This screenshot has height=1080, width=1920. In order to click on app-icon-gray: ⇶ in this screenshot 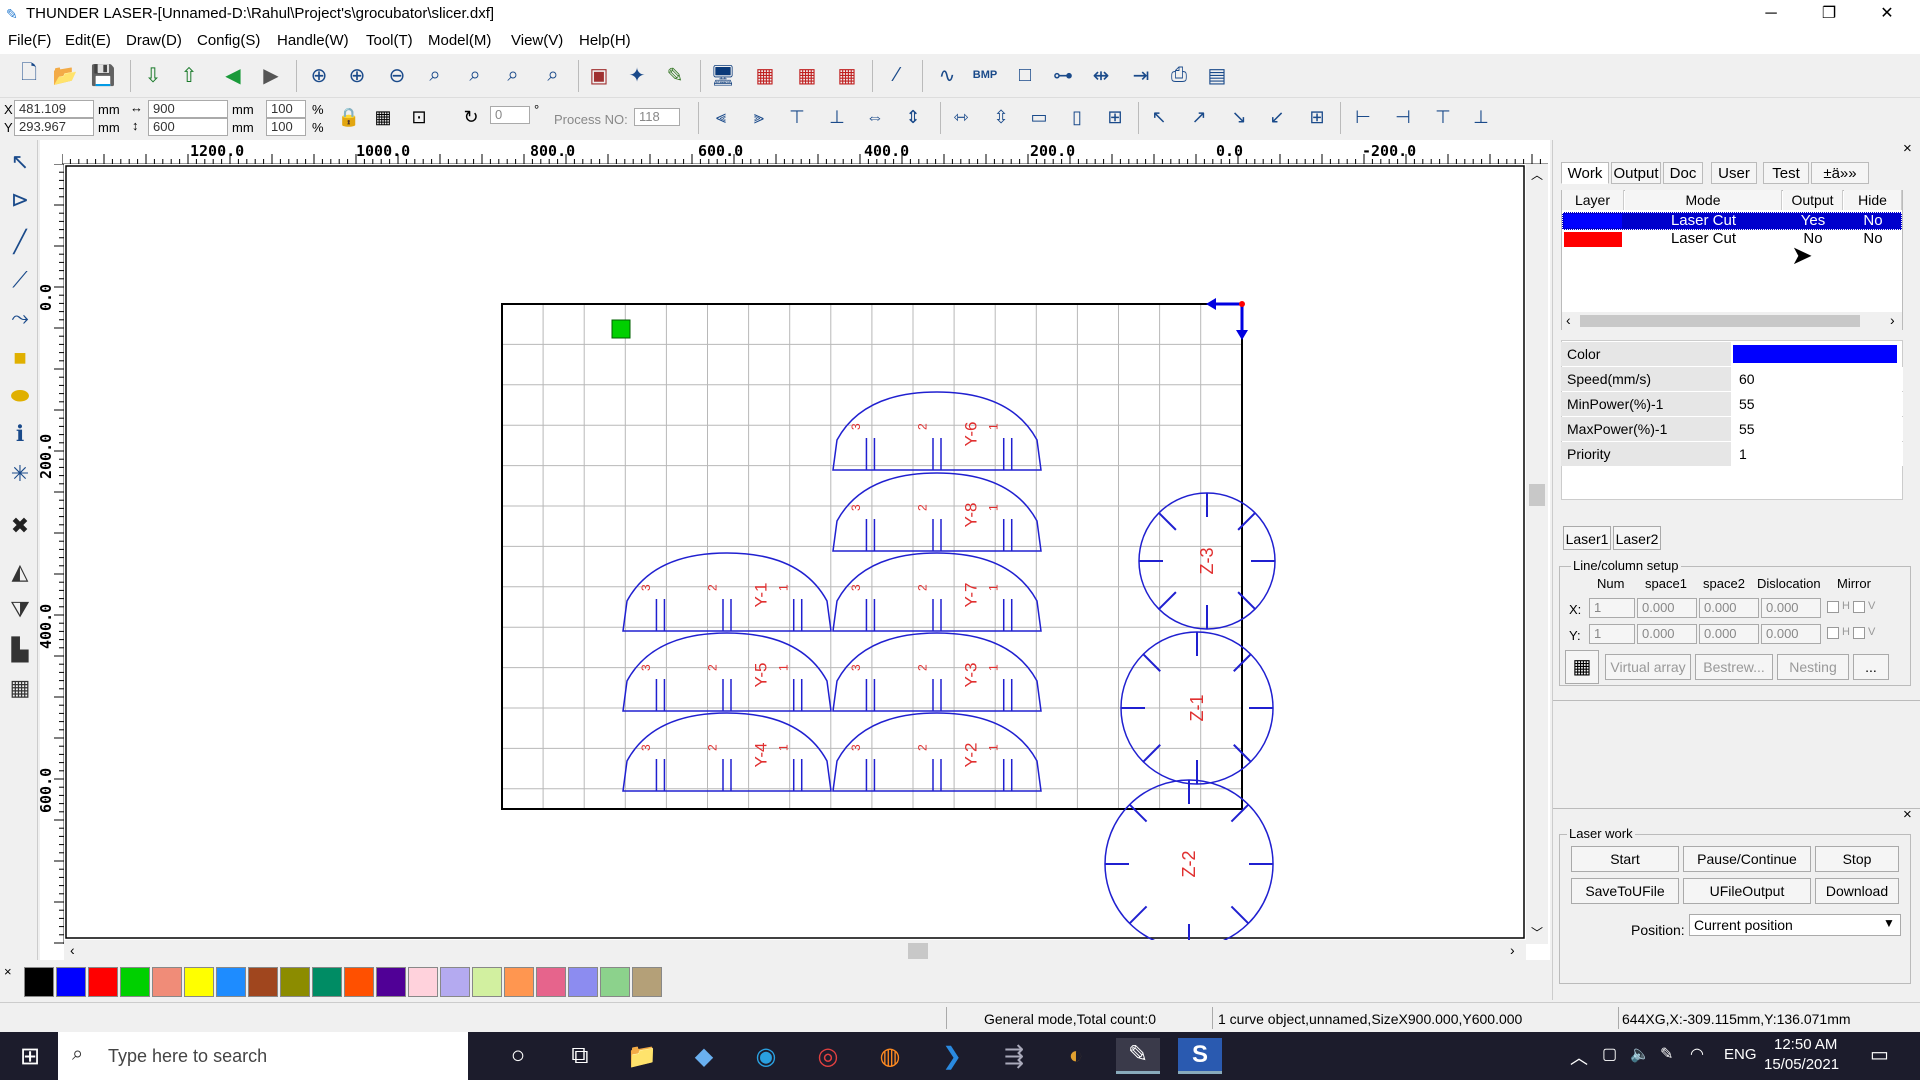, I will do `click(1014, 1056)`.